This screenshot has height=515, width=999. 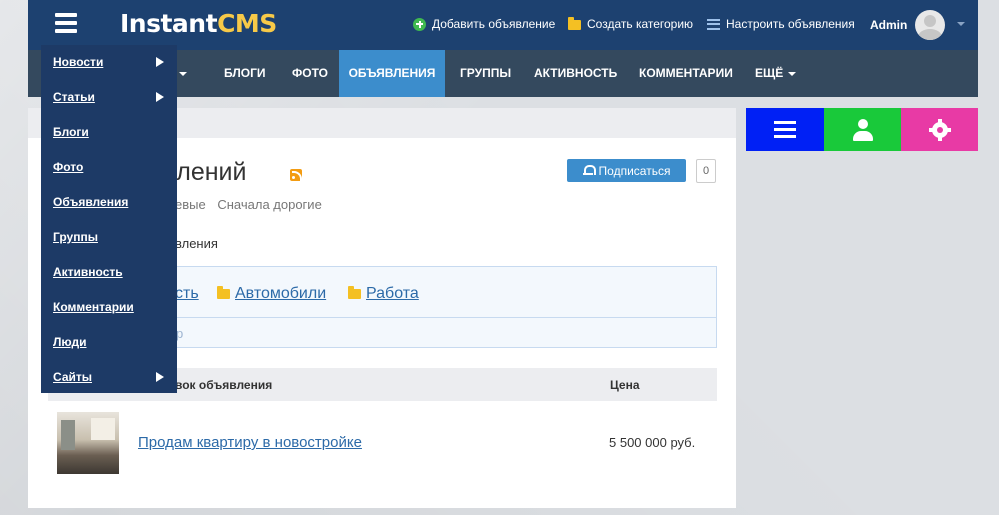 I want to click on menu-burger-icon, so click(x=66, y=23).